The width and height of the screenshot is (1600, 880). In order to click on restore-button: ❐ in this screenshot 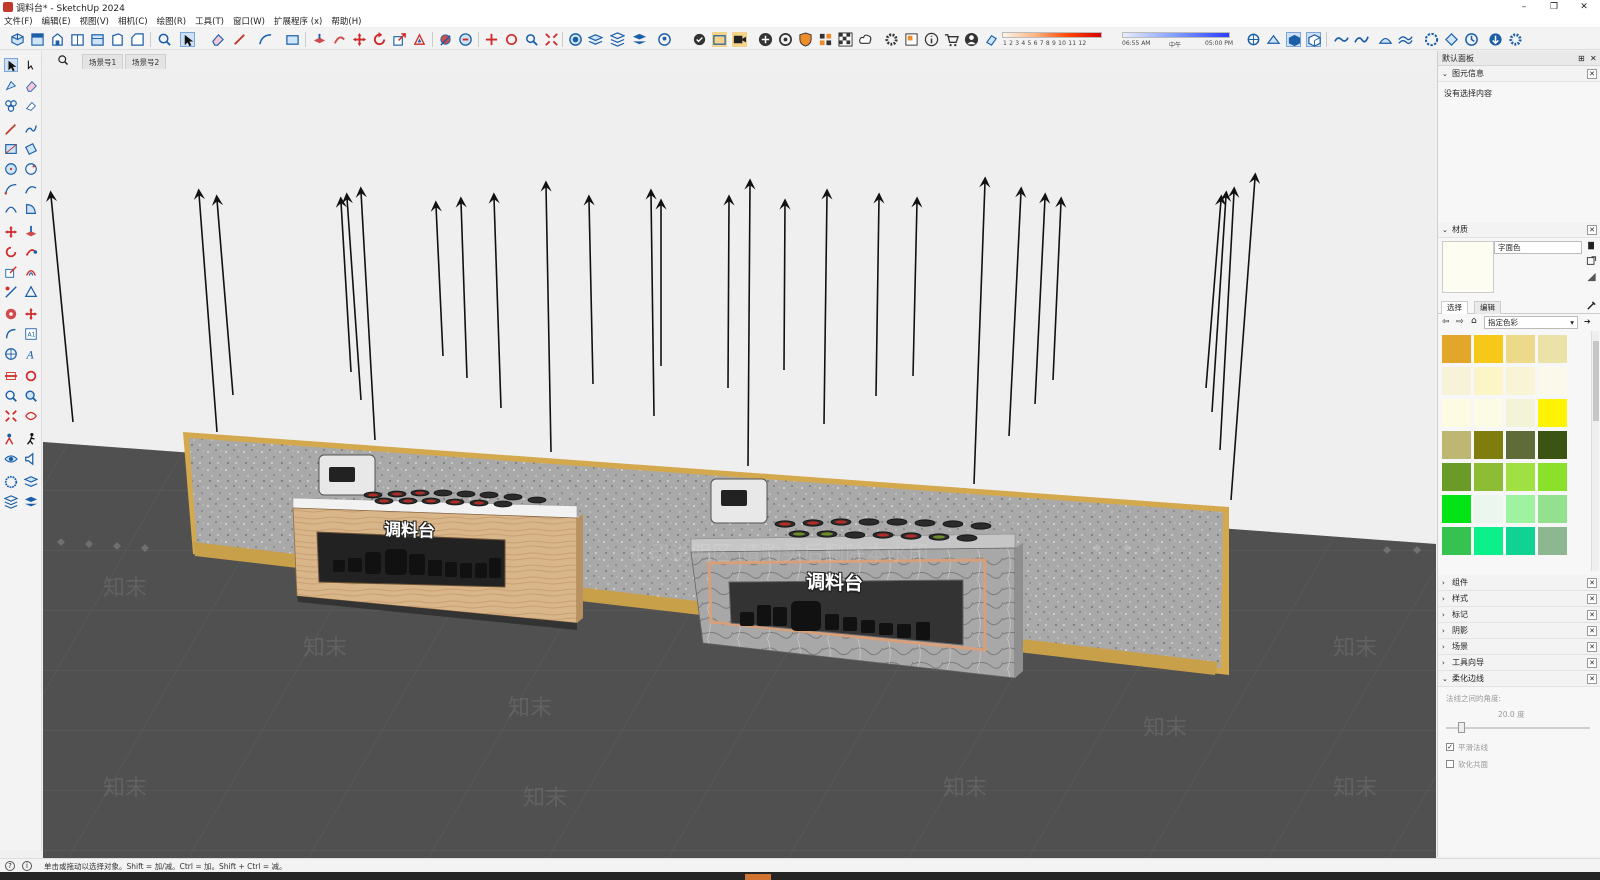, I will do `click(1554, 7)`.